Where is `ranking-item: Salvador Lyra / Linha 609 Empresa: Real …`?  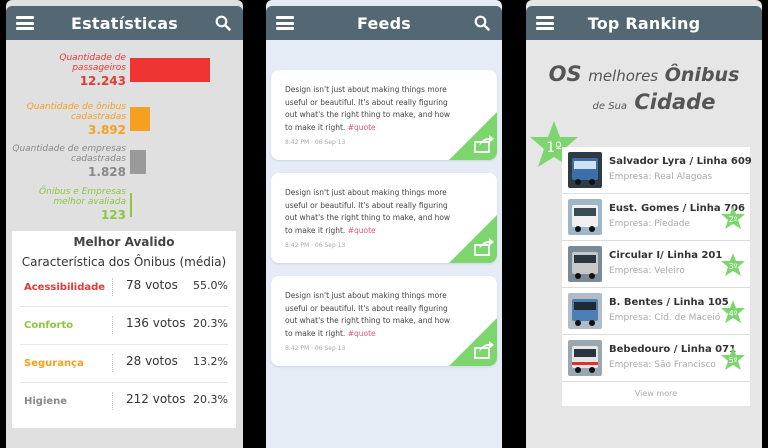 ranking-item: Salvador Lyra / Linha 609 Empresa: Real … is located at coordinates (657, 170).